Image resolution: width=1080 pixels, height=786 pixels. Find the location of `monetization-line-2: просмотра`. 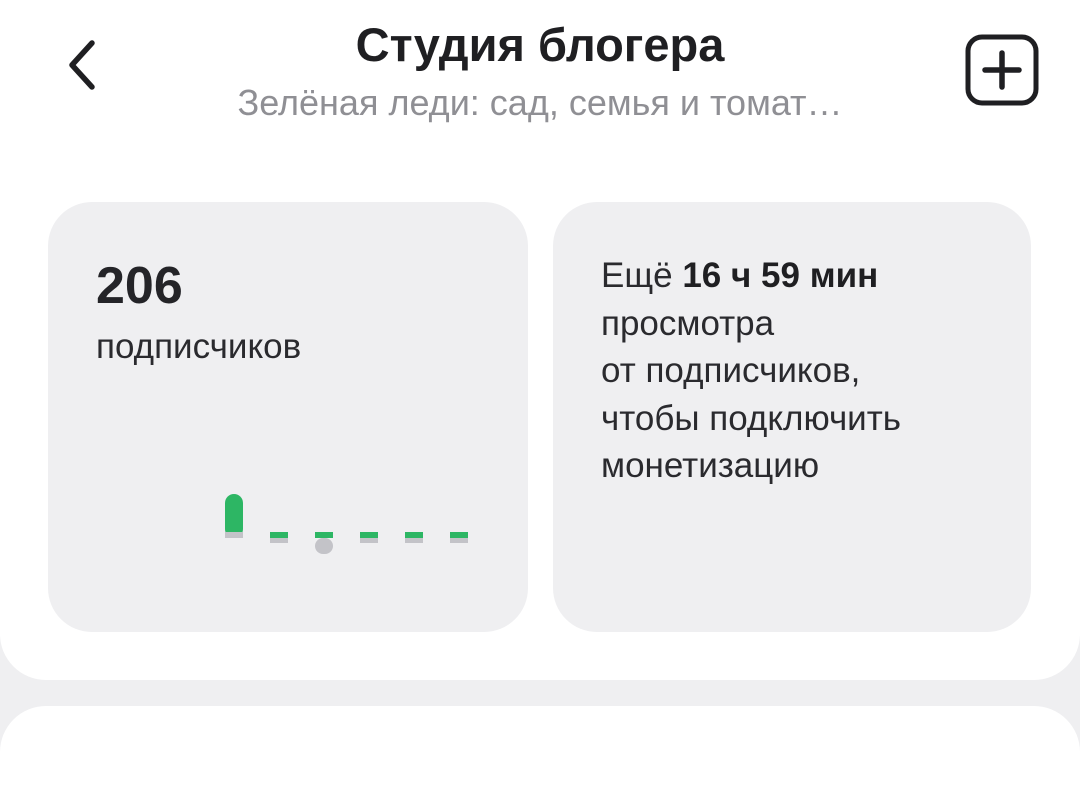

monetization-line-2: просмотра is located at coordinates (688, 323).